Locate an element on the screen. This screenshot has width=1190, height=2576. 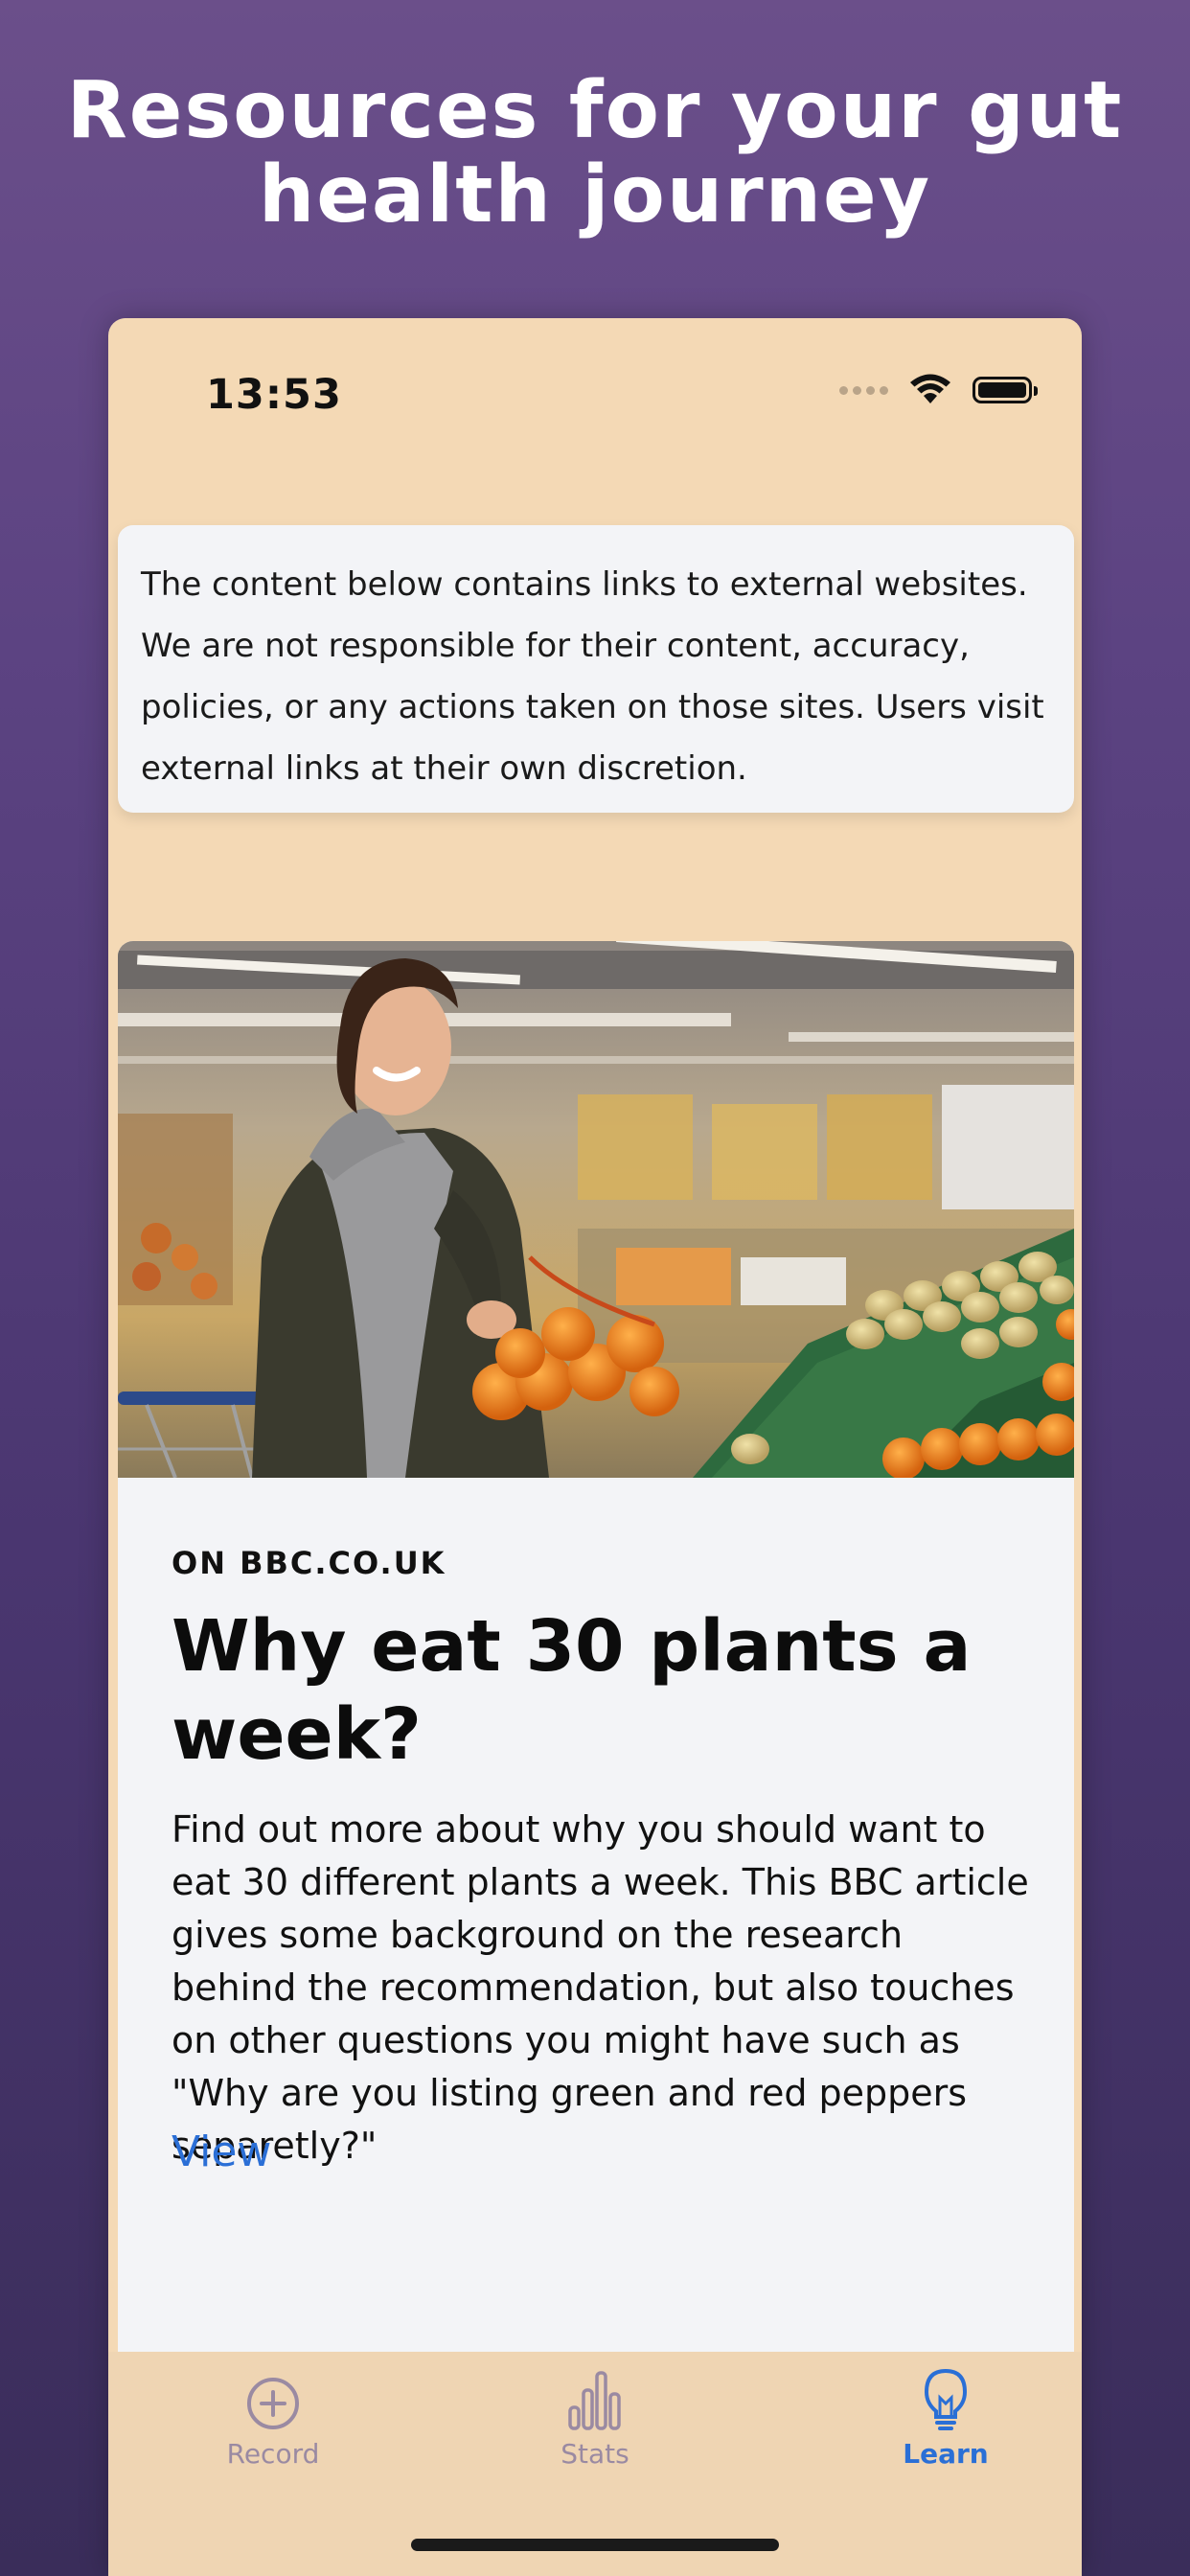
cellular-signal-icon is located at coordinates (864, 390).